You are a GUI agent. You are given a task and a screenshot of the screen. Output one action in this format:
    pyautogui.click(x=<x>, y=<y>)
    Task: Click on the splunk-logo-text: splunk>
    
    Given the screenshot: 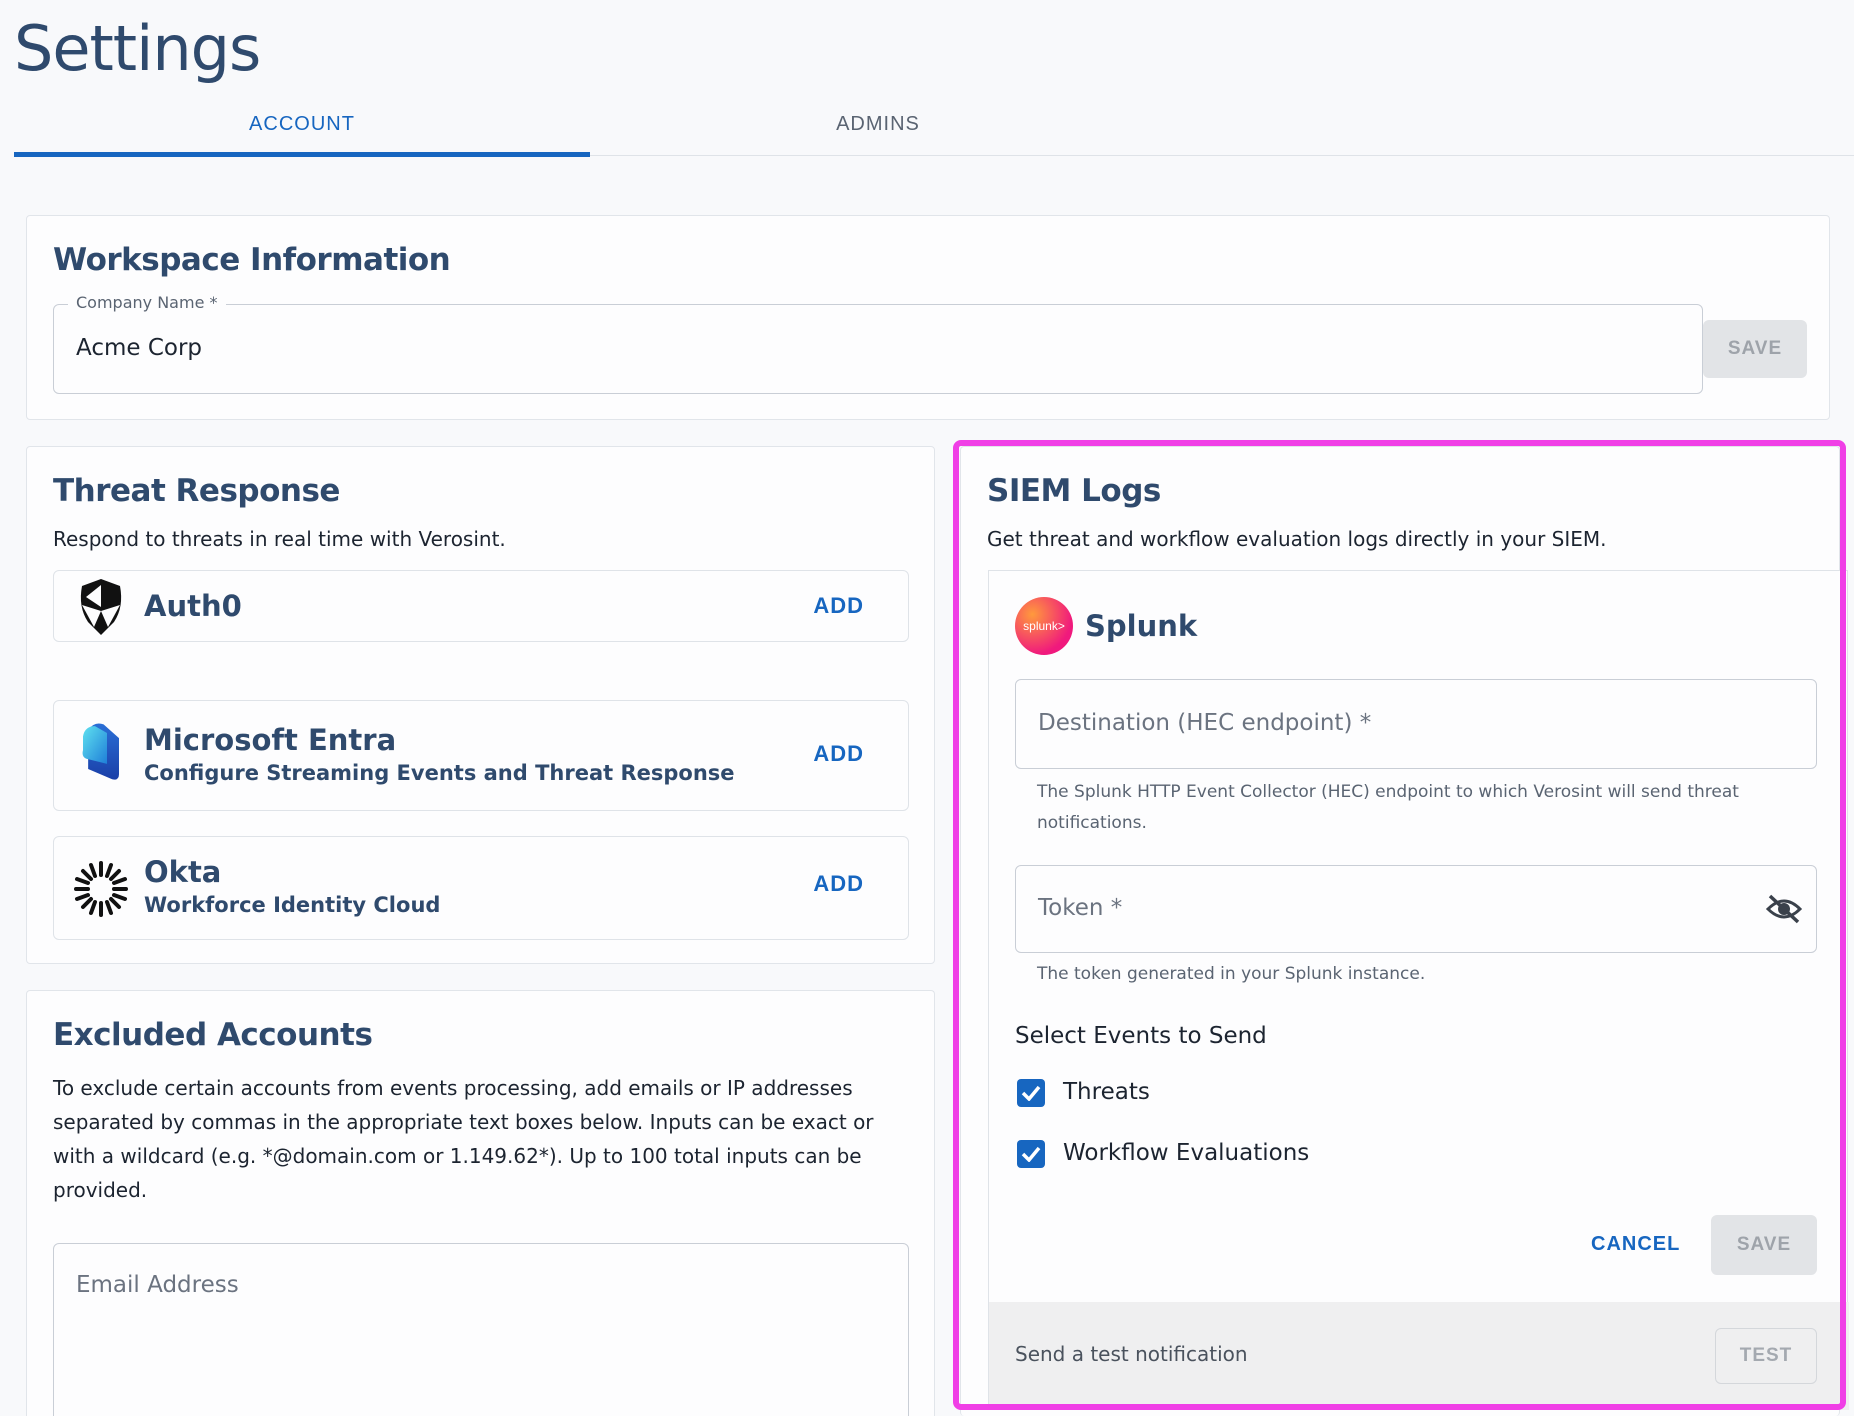 What is the action you would take?
    pyautogui.click(x=1044, y=626)
    